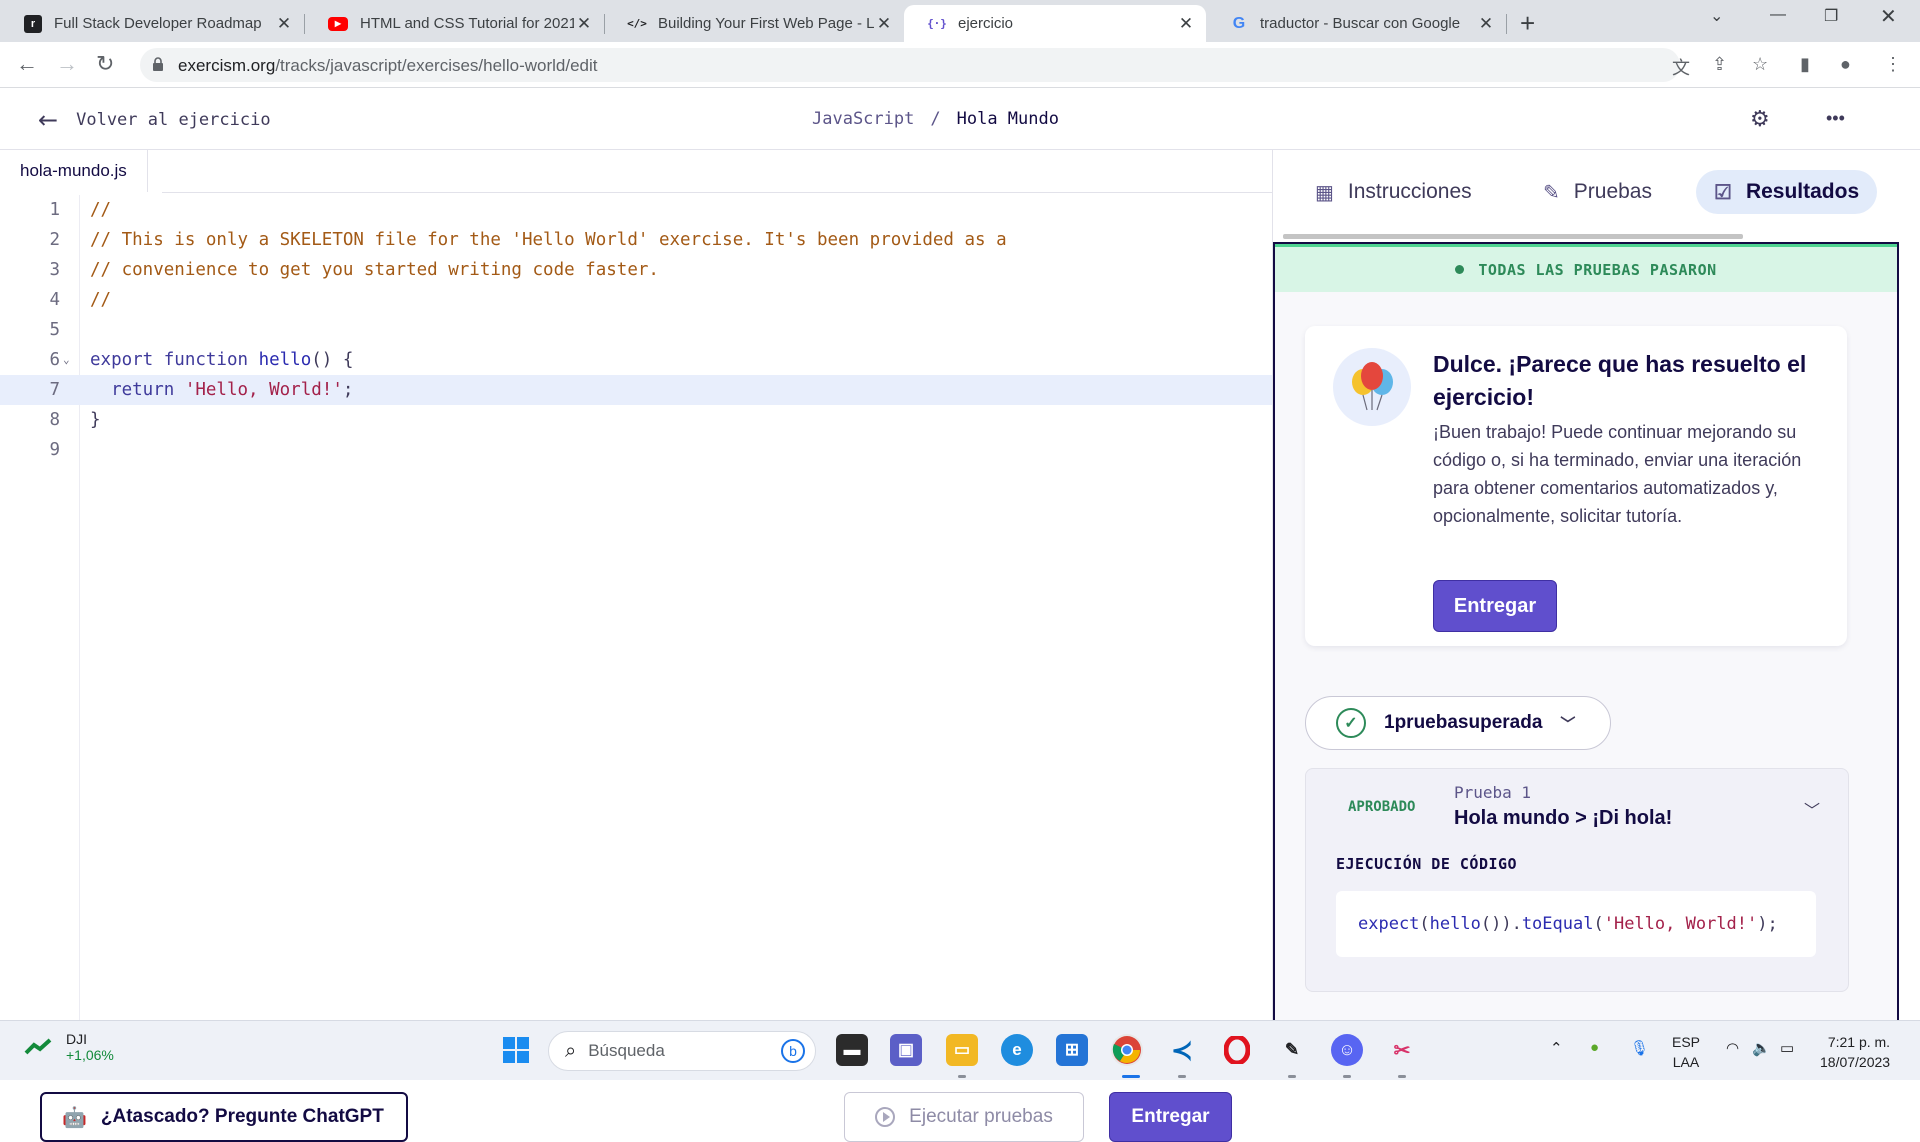 The width and height of the screenshot is (1920, 1142). I want to click on code-line: 5, so click(636, 330).